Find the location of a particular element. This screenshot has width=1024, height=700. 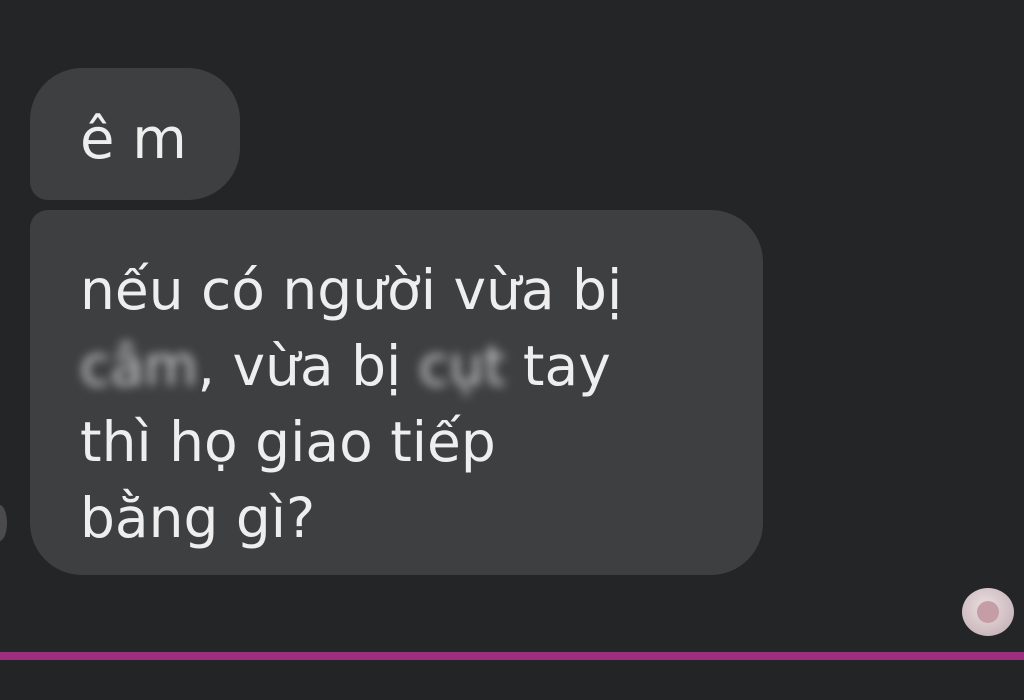

seen-avatar-icon is located at coordinates (988, 612).